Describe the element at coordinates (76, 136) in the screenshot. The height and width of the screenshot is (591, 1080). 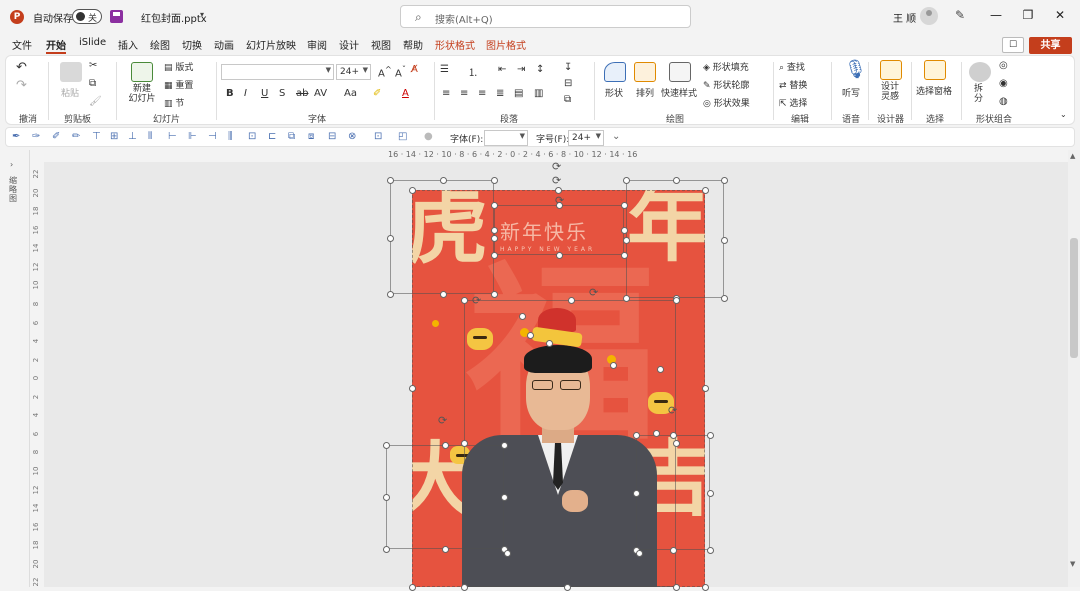
I see `brush-icon: ✏` at that location.